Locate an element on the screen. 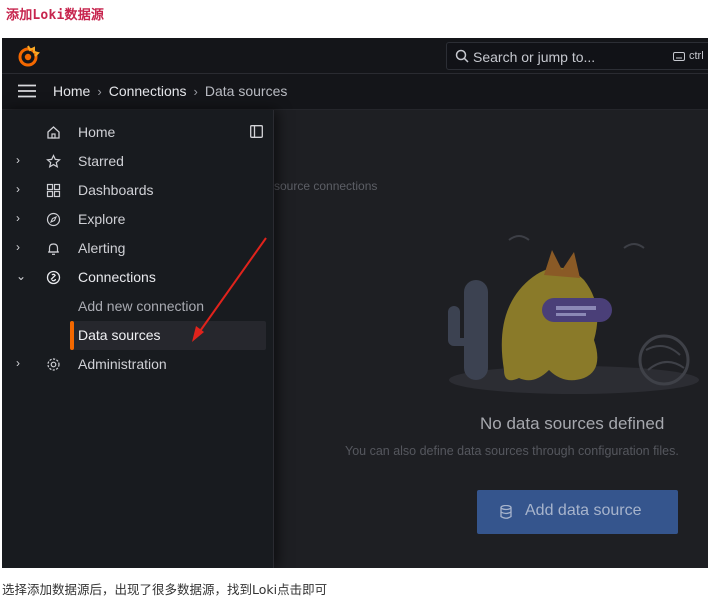  star-icon is located at coordinates (53, 161).